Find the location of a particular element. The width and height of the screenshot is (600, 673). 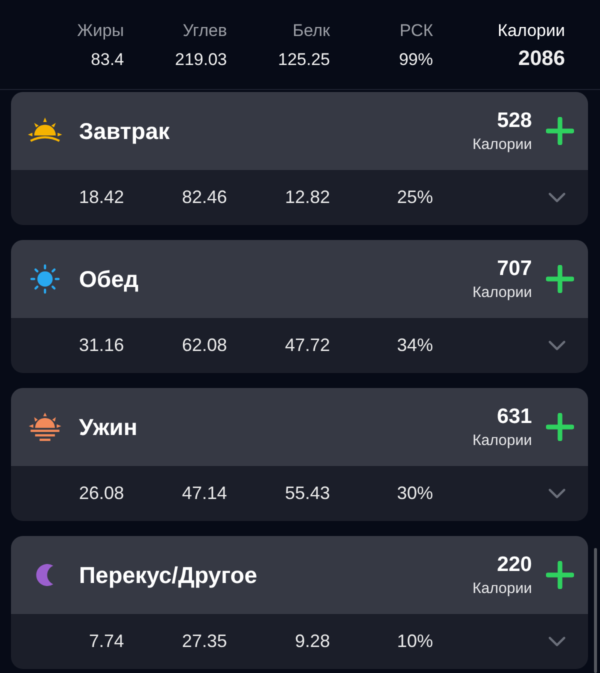

nutrient-value: 55.43 is located at coordinates (307, 493).